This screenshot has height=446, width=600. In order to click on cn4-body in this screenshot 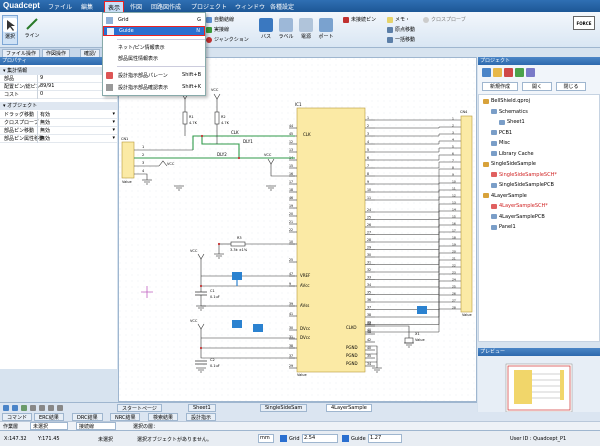, I will do `click(466, 214)`.